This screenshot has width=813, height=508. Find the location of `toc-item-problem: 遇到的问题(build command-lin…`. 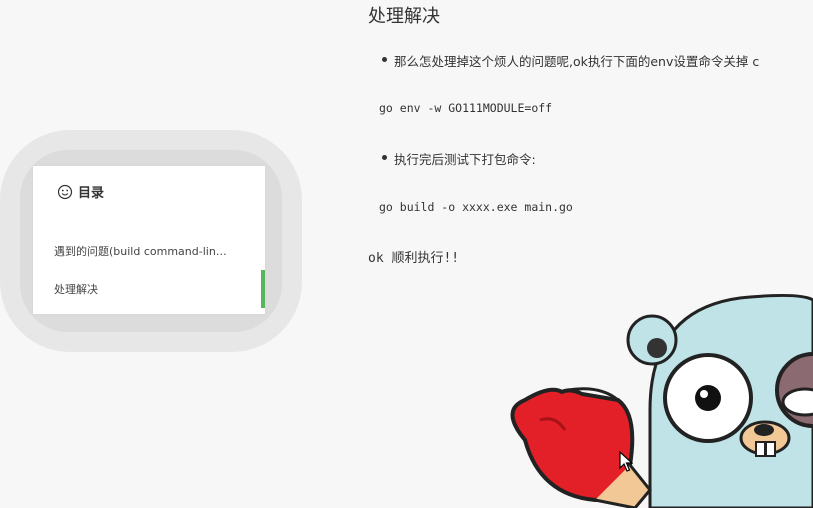

toc-item-problem: 遇到的问题(build command-lin… is located at coordinates (154, 251).